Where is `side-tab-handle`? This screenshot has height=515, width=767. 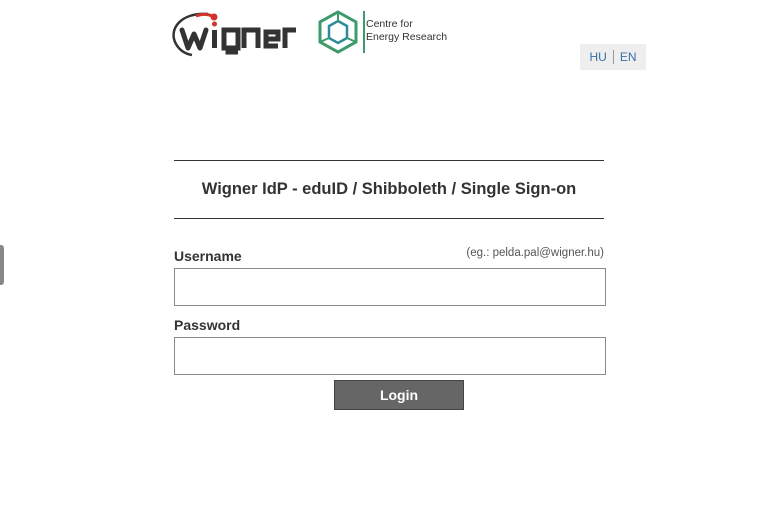
side-tab-handle is located at coordinates (2, 265).